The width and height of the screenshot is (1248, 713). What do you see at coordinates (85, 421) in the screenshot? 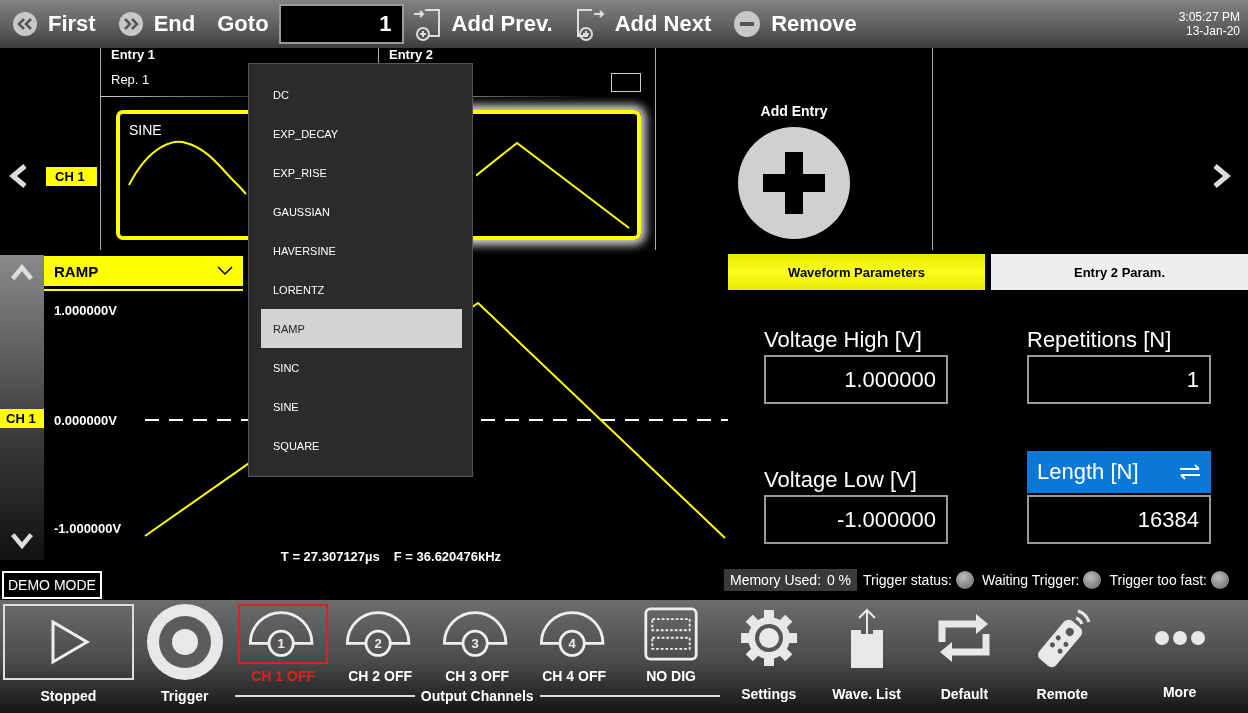
I see `level-label: 0.000000V` at bounding box center [85, 421].